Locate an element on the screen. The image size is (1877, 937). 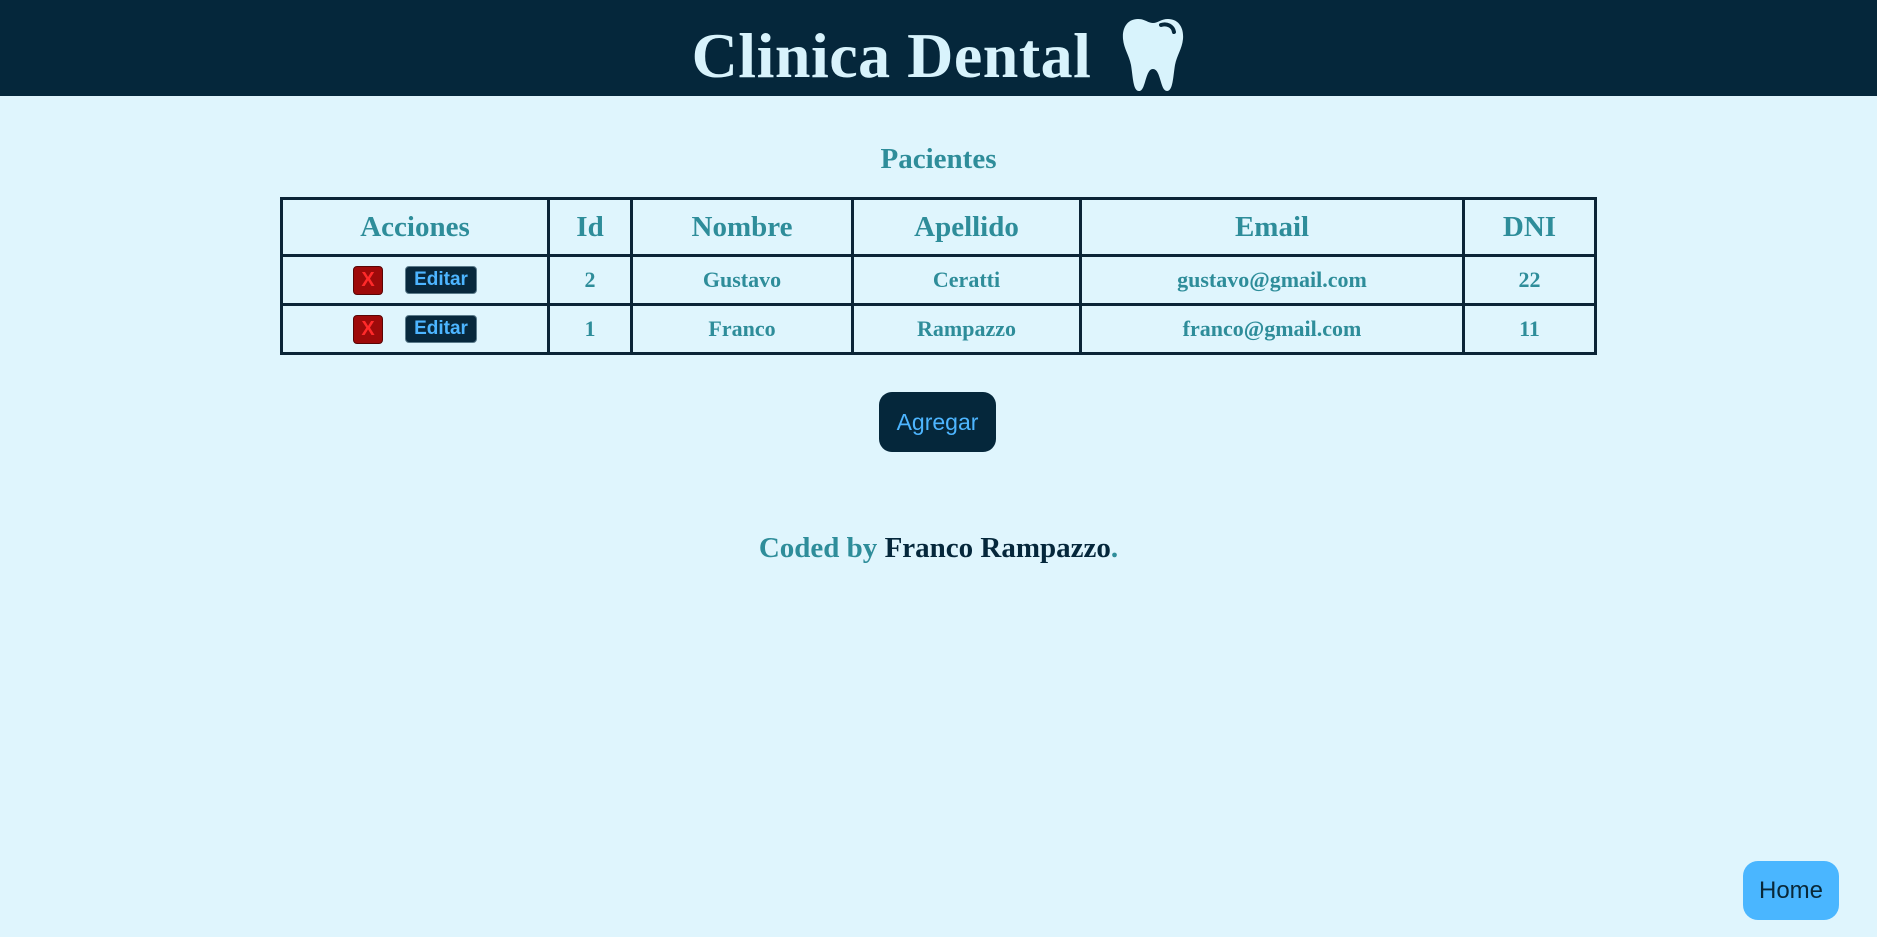
footer-suffix: . is located at coordinates (1114, 548).